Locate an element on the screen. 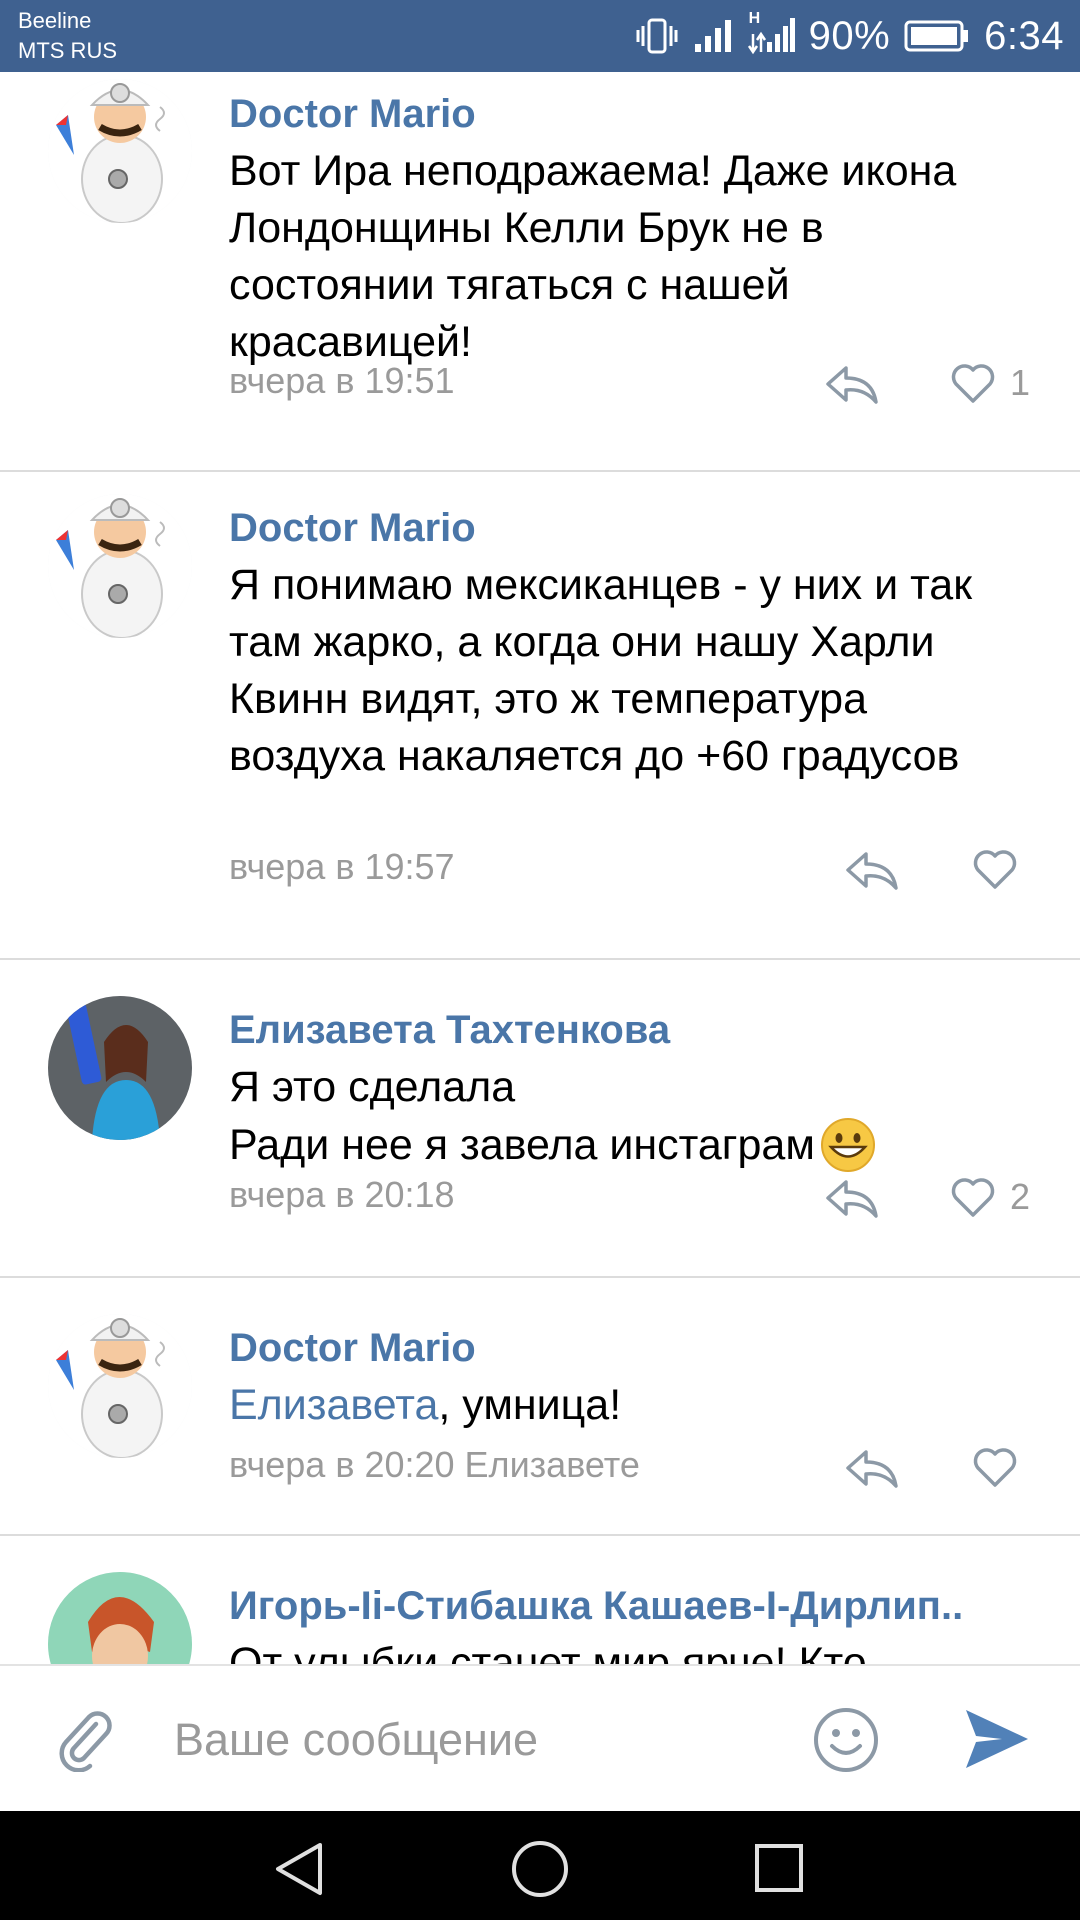 This screenshot has width=1080, height=1920. like-count: 1 is located at coordinates (1020, 382).